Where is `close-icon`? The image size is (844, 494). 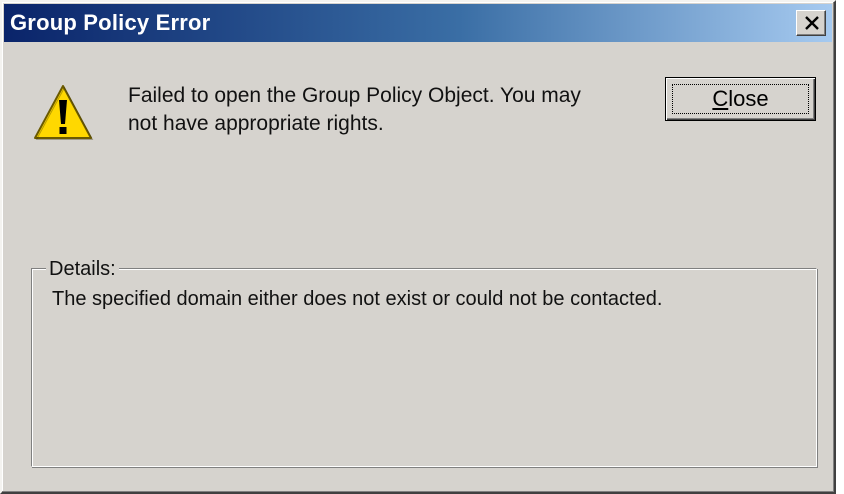 close-icon is located at coordinates (812, 23).